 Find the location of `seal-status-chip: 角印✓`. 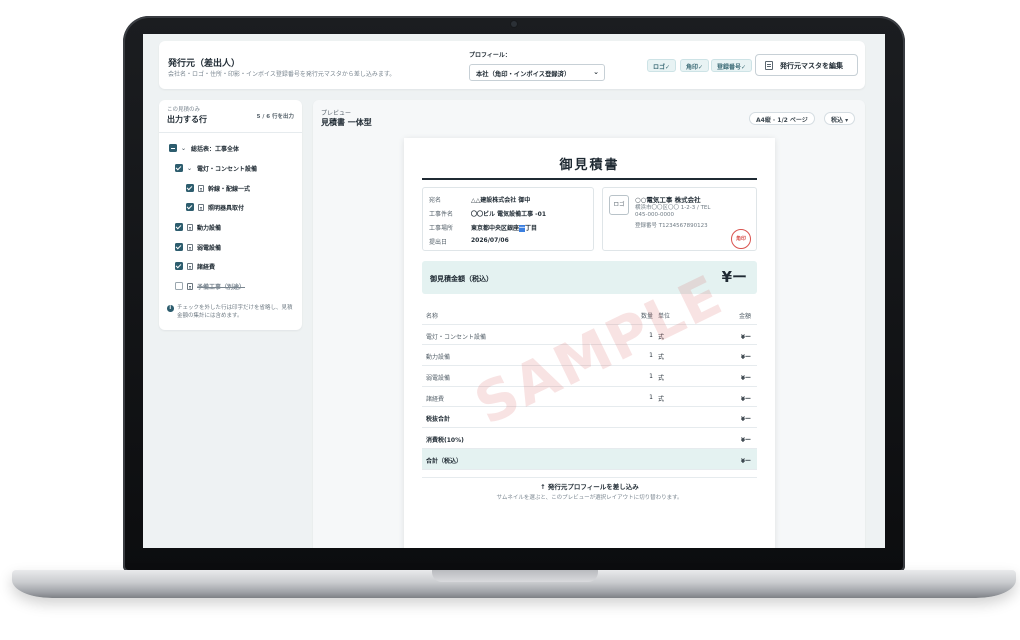

seal-status-chip: 角印✓ is located at coordinates (695, 65).